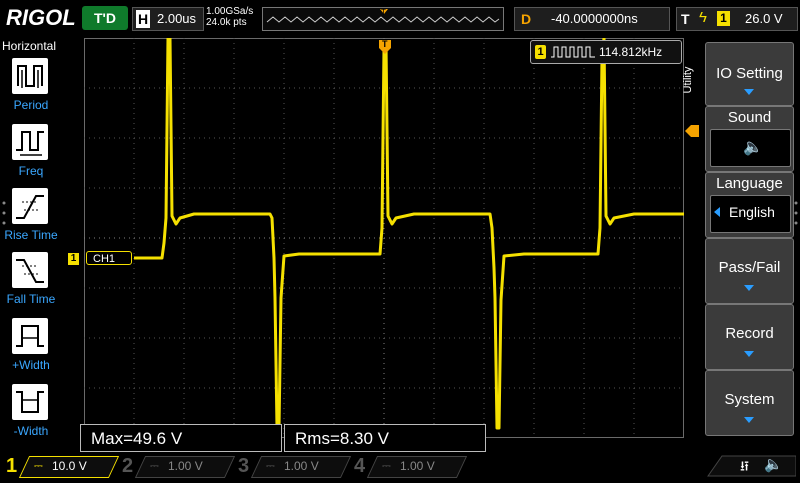 This screenshot has height=483, width=800. Describe the element at coordinates (177, 18) in the screenshot. I see `timebase-value: 2.00us` at that location.